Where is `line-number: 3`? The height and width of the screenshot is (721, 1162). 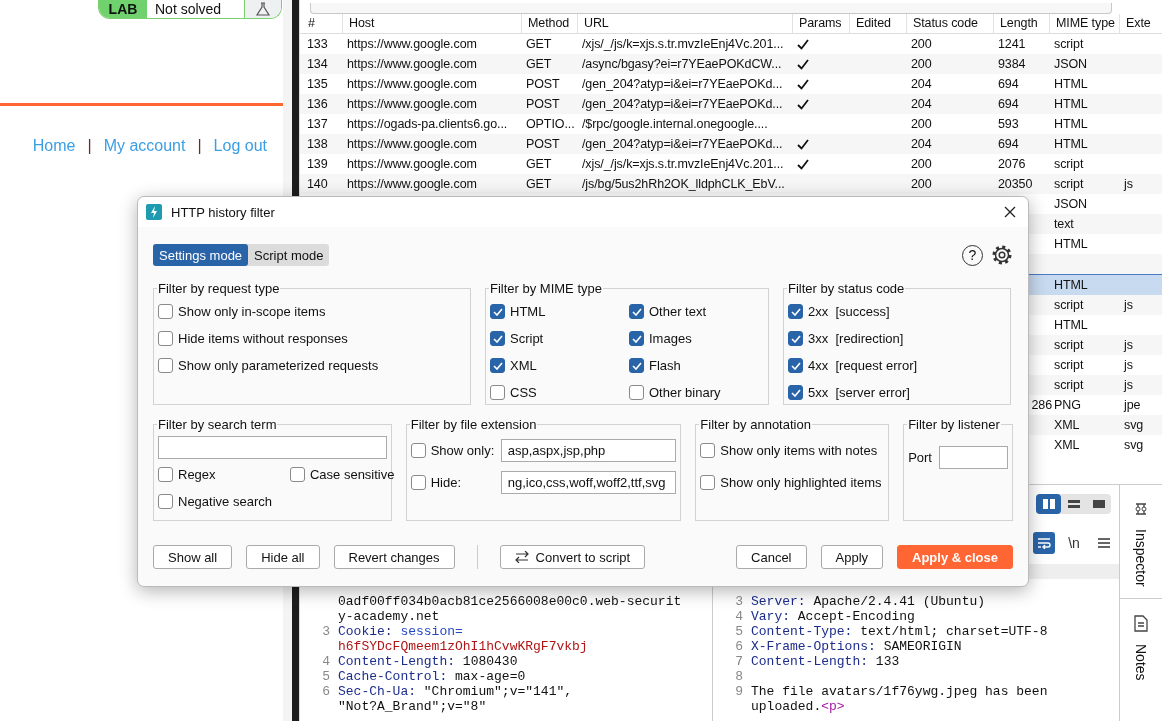
line-number: 3 is located at coordinates (739, 601).